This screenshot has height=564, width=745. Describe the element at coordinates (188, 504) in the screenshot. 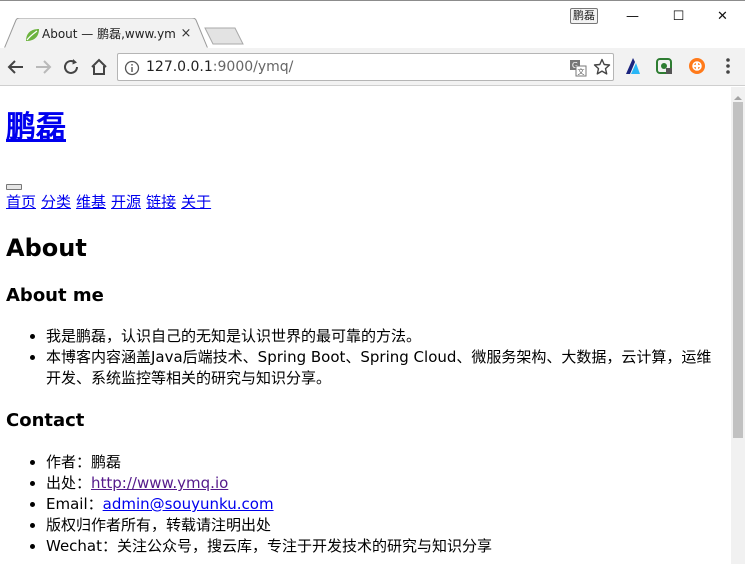

I see `email-link: admin@souyunku.com` at that location.